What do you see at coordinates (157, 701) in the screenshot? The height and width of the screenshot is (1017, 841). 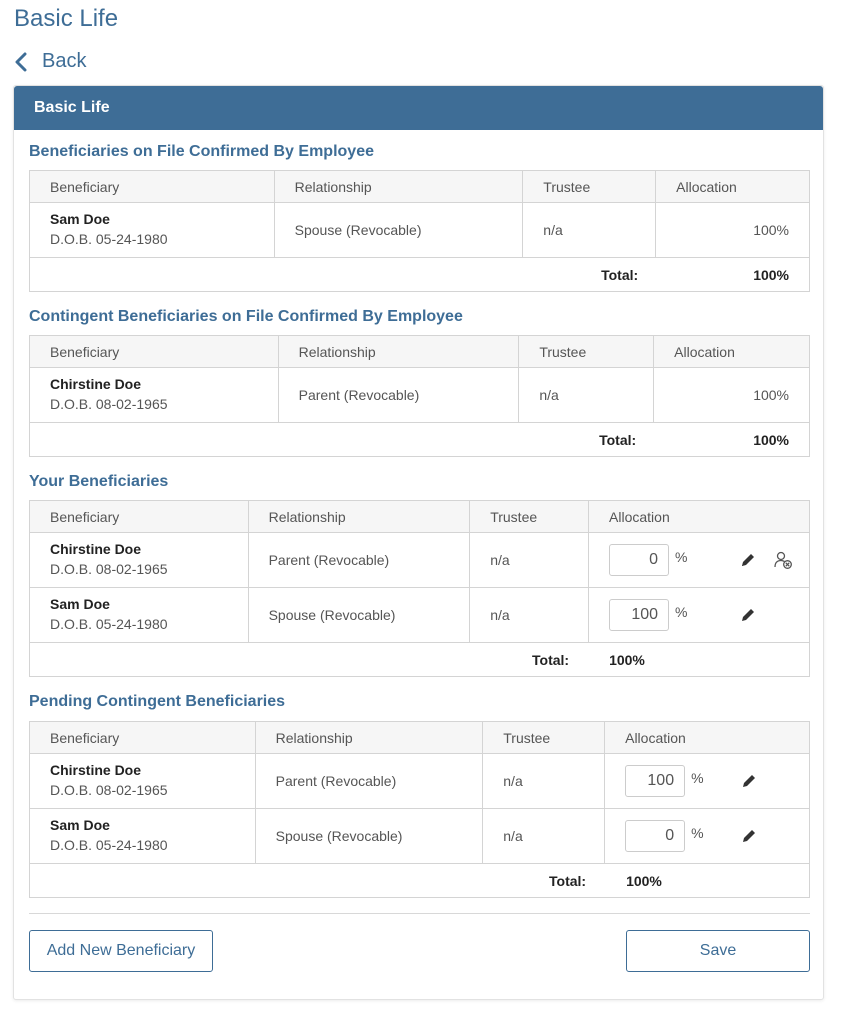 I see `section-title-pending-contingent: Pending Contingent Beneficiaries` at bounding box center [157, 701].